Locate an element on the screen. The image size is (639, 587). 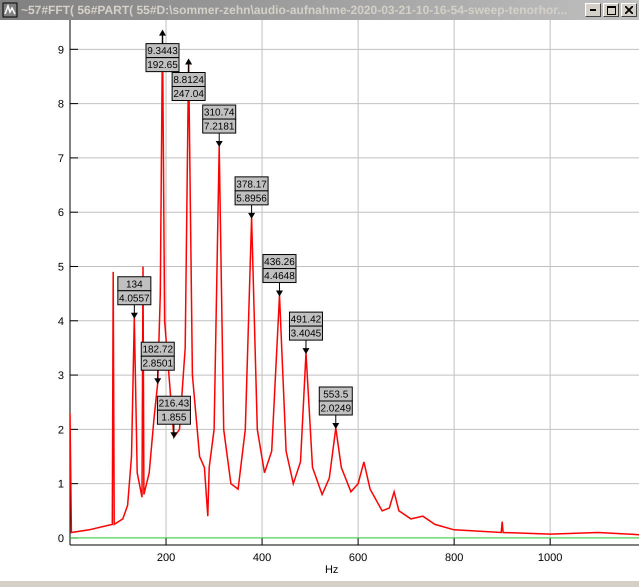
x-tick-label: 200 is located at coordinates (166, 558).